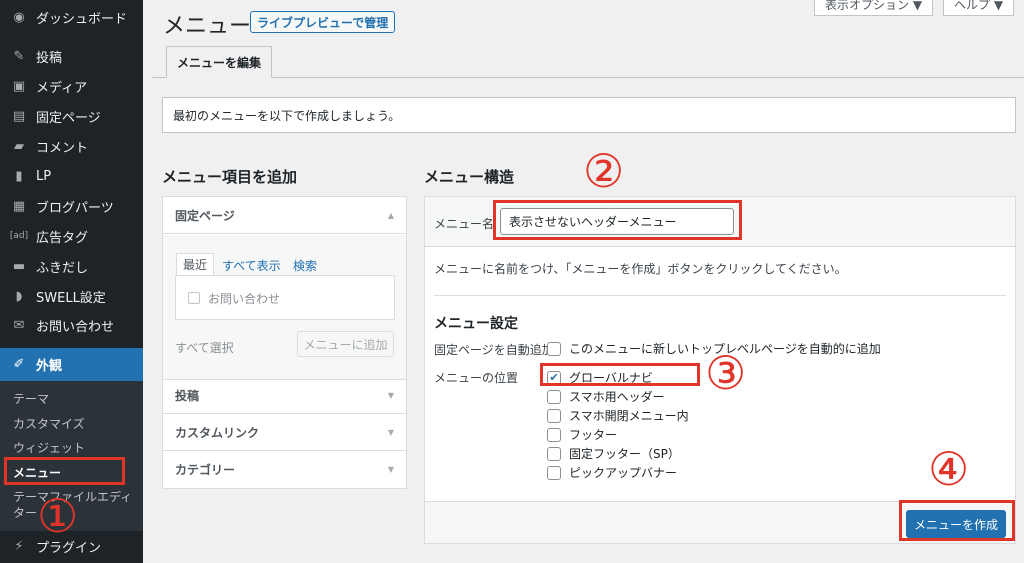  Describe the element at coordinates (230, 177) in the screenshot. I see `add-items-title: メニュー項目を追加` at that location.